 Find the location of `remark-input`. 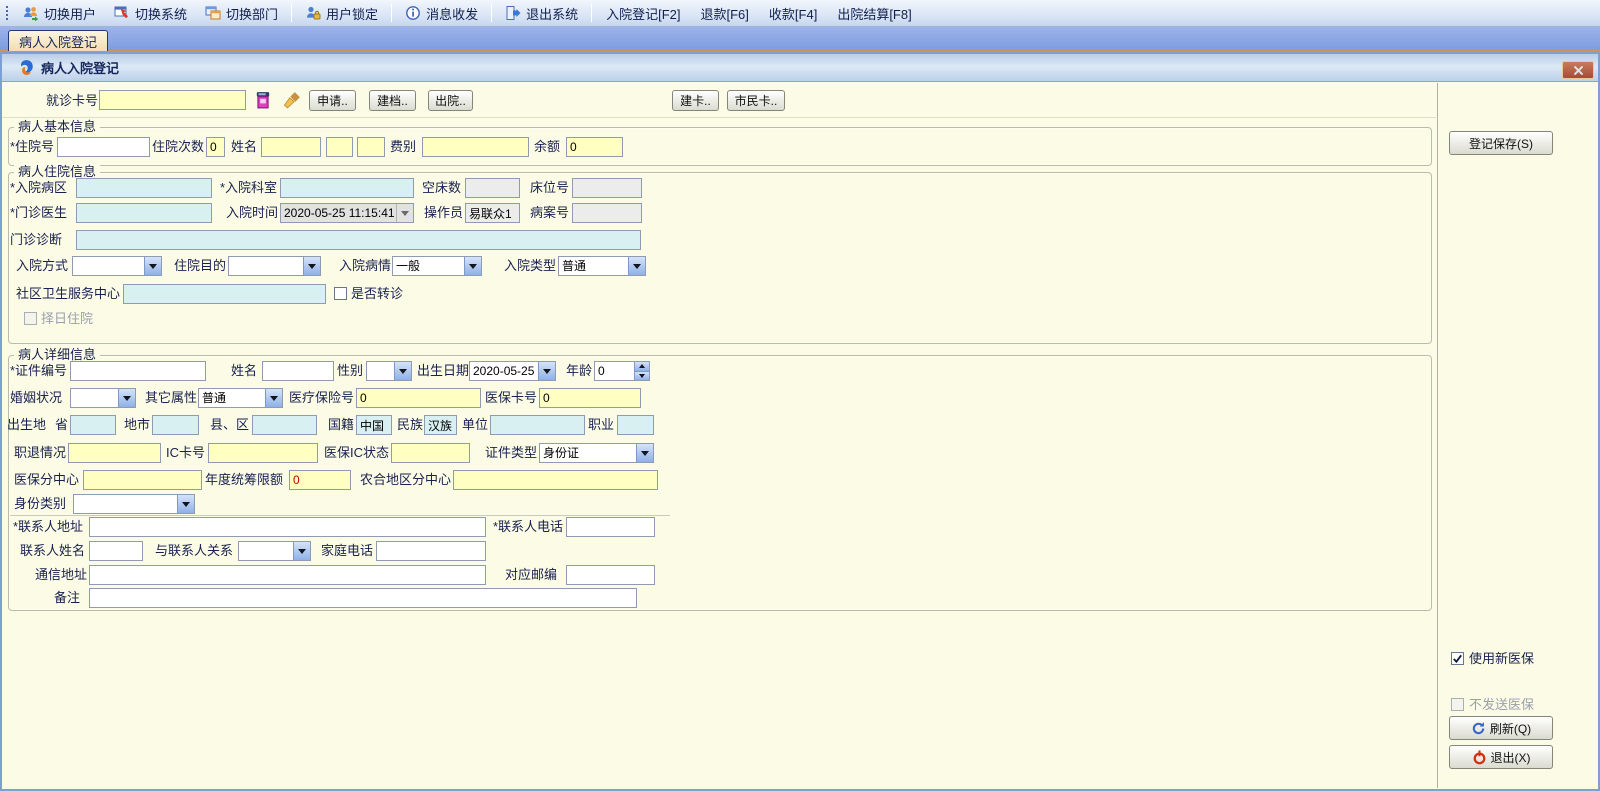

remark-input is located at coordinates (363, 598).